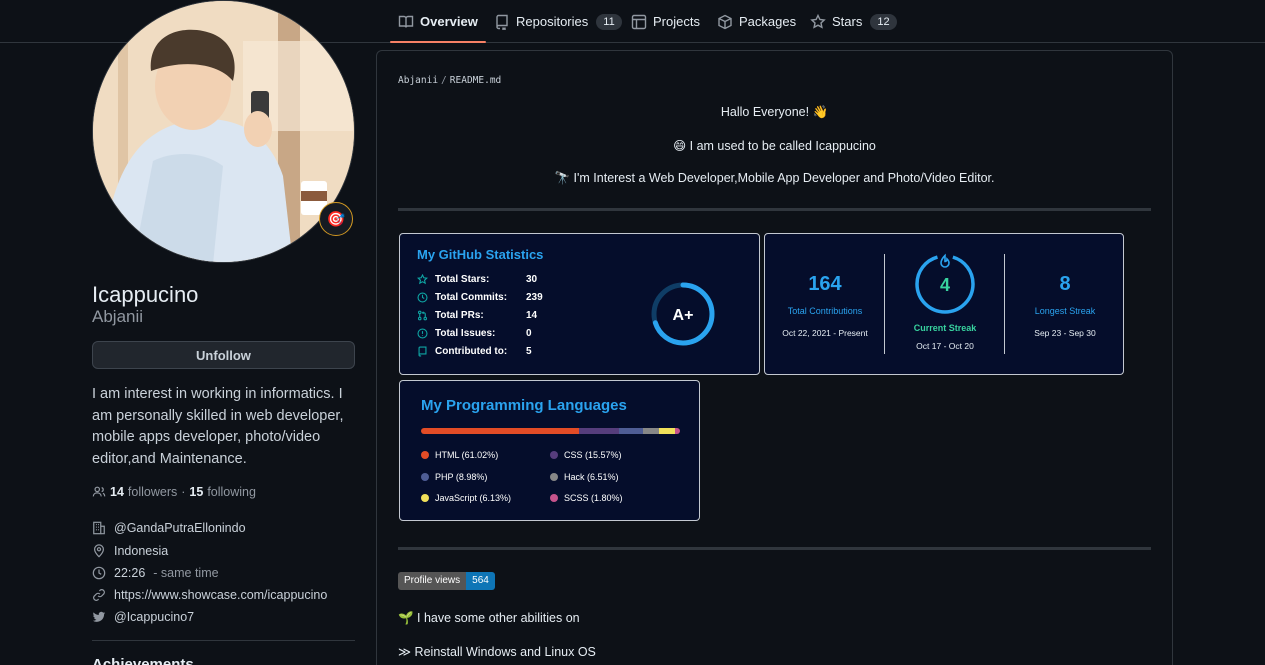 Image resolution: width=1265 pixels, height=665 pixels. I want to click on readme-greeting: Hallo Everyone! 👋, so click(774, 112).